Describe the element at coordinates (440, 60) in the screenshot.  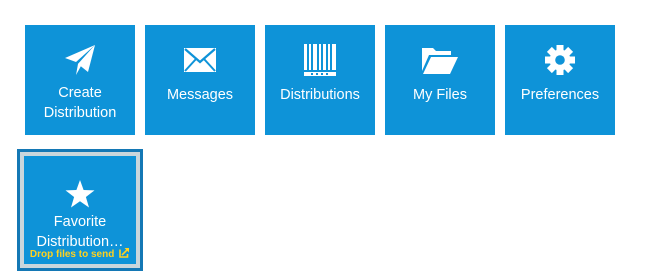
I see `folder-open-icon` at that location.